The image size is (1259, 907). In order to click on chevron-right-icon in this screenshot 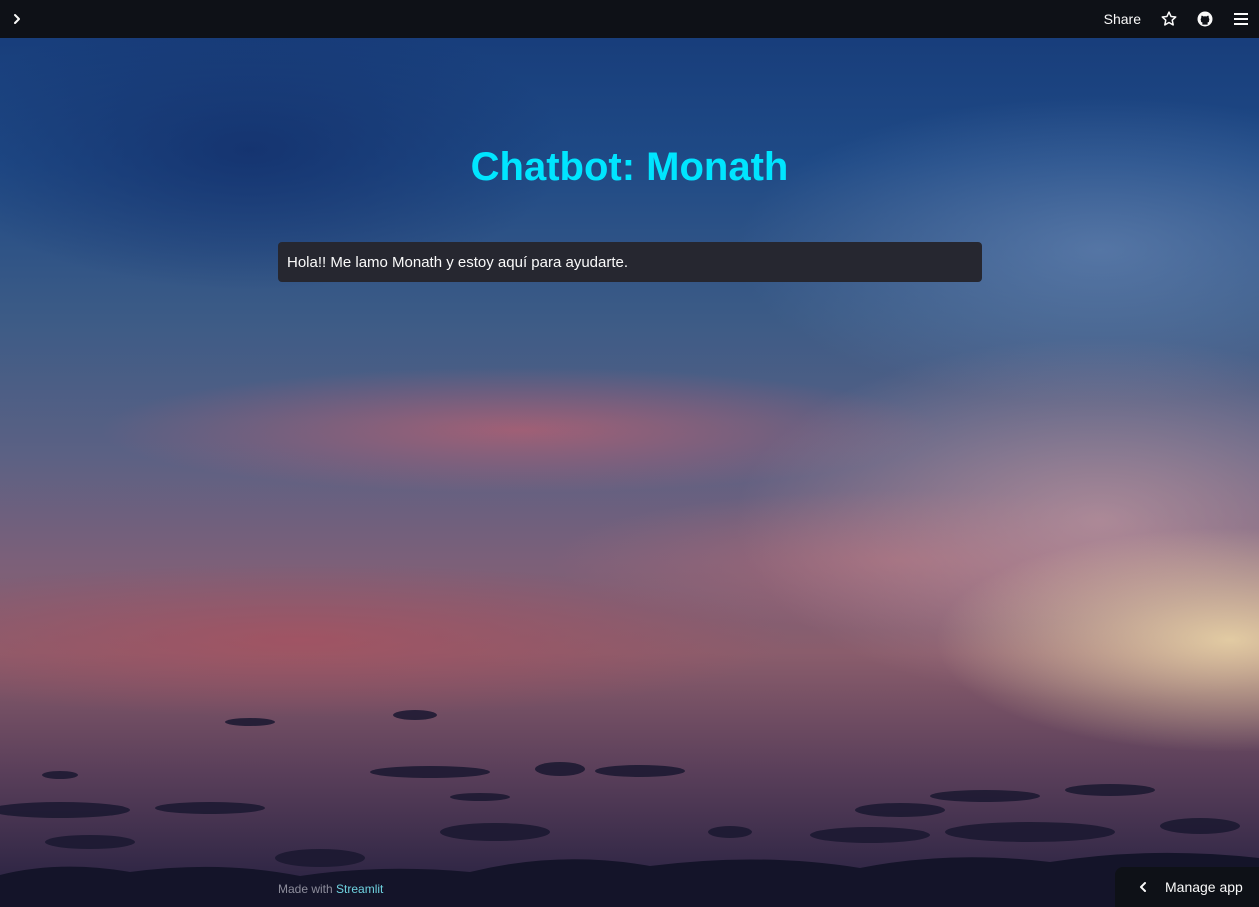, I will do `click(17, 19)`.